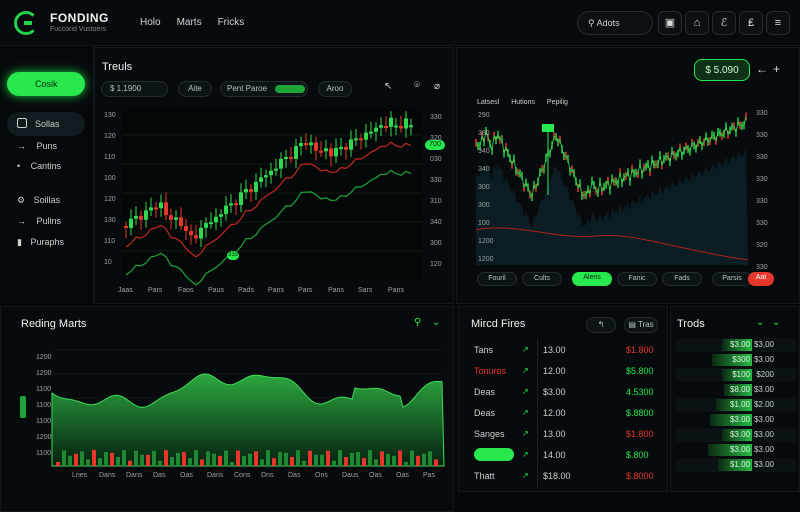 This screenshot has height=512, width=800. What do you see at coordinates (637, 279) in the screenshot?
I see `range-button: Fanic` at bounding box center [637, 279].